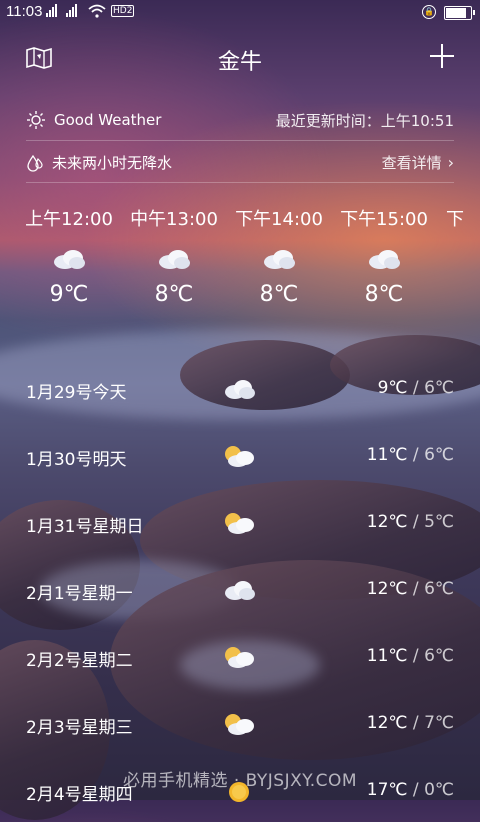  What do you see at coordinates (174, 219) in the screenshot?
I see `hour-time: 中午13:00` at bounding box center [174, 219].